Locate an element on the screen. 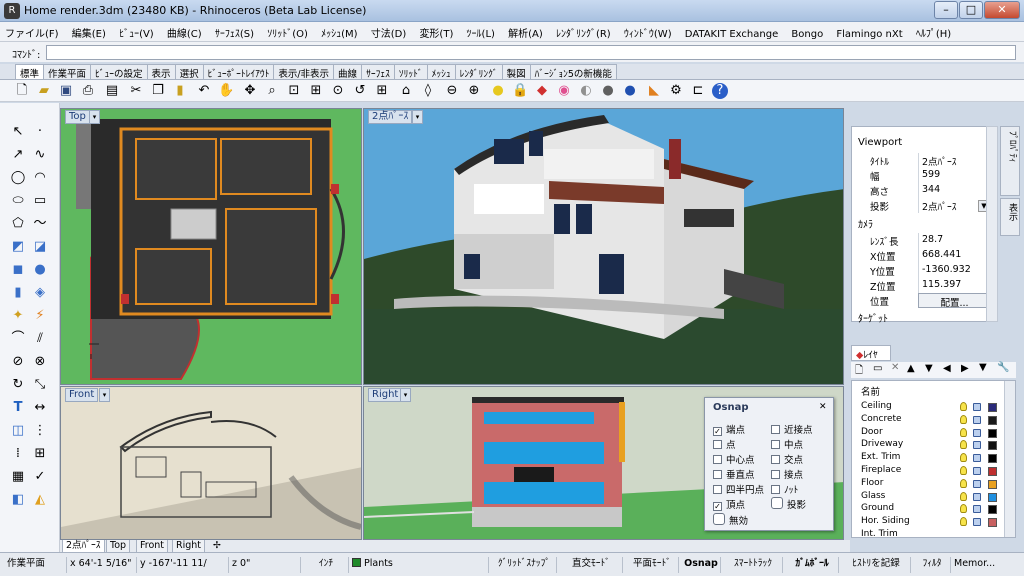  help-icon: ? is located at coordinates (720, 91).